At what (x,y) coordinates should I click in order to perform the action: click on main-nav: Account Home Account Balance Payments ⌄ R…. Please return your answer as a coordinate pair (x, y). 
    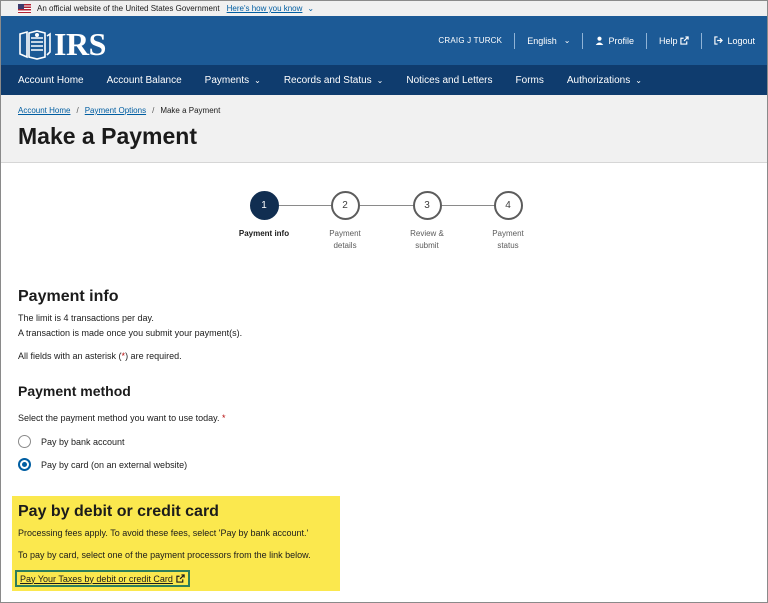
    Looking at the image, I should click on (384, 80).